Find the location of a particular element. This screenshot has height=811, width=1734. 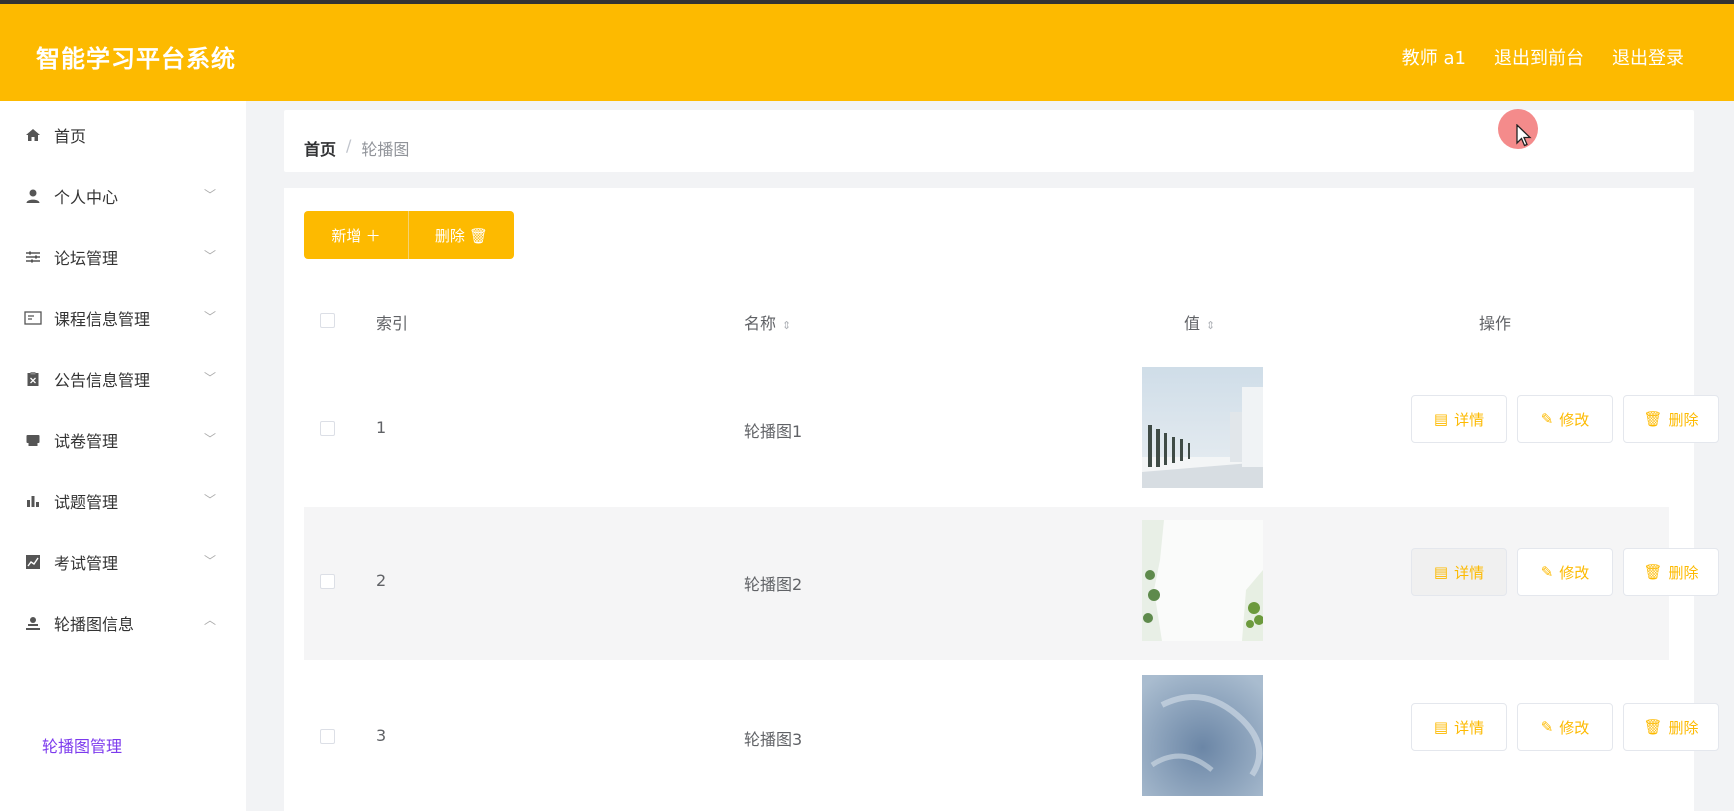

delete-button: 删除 🗑 is located at coordinates (461, 235).